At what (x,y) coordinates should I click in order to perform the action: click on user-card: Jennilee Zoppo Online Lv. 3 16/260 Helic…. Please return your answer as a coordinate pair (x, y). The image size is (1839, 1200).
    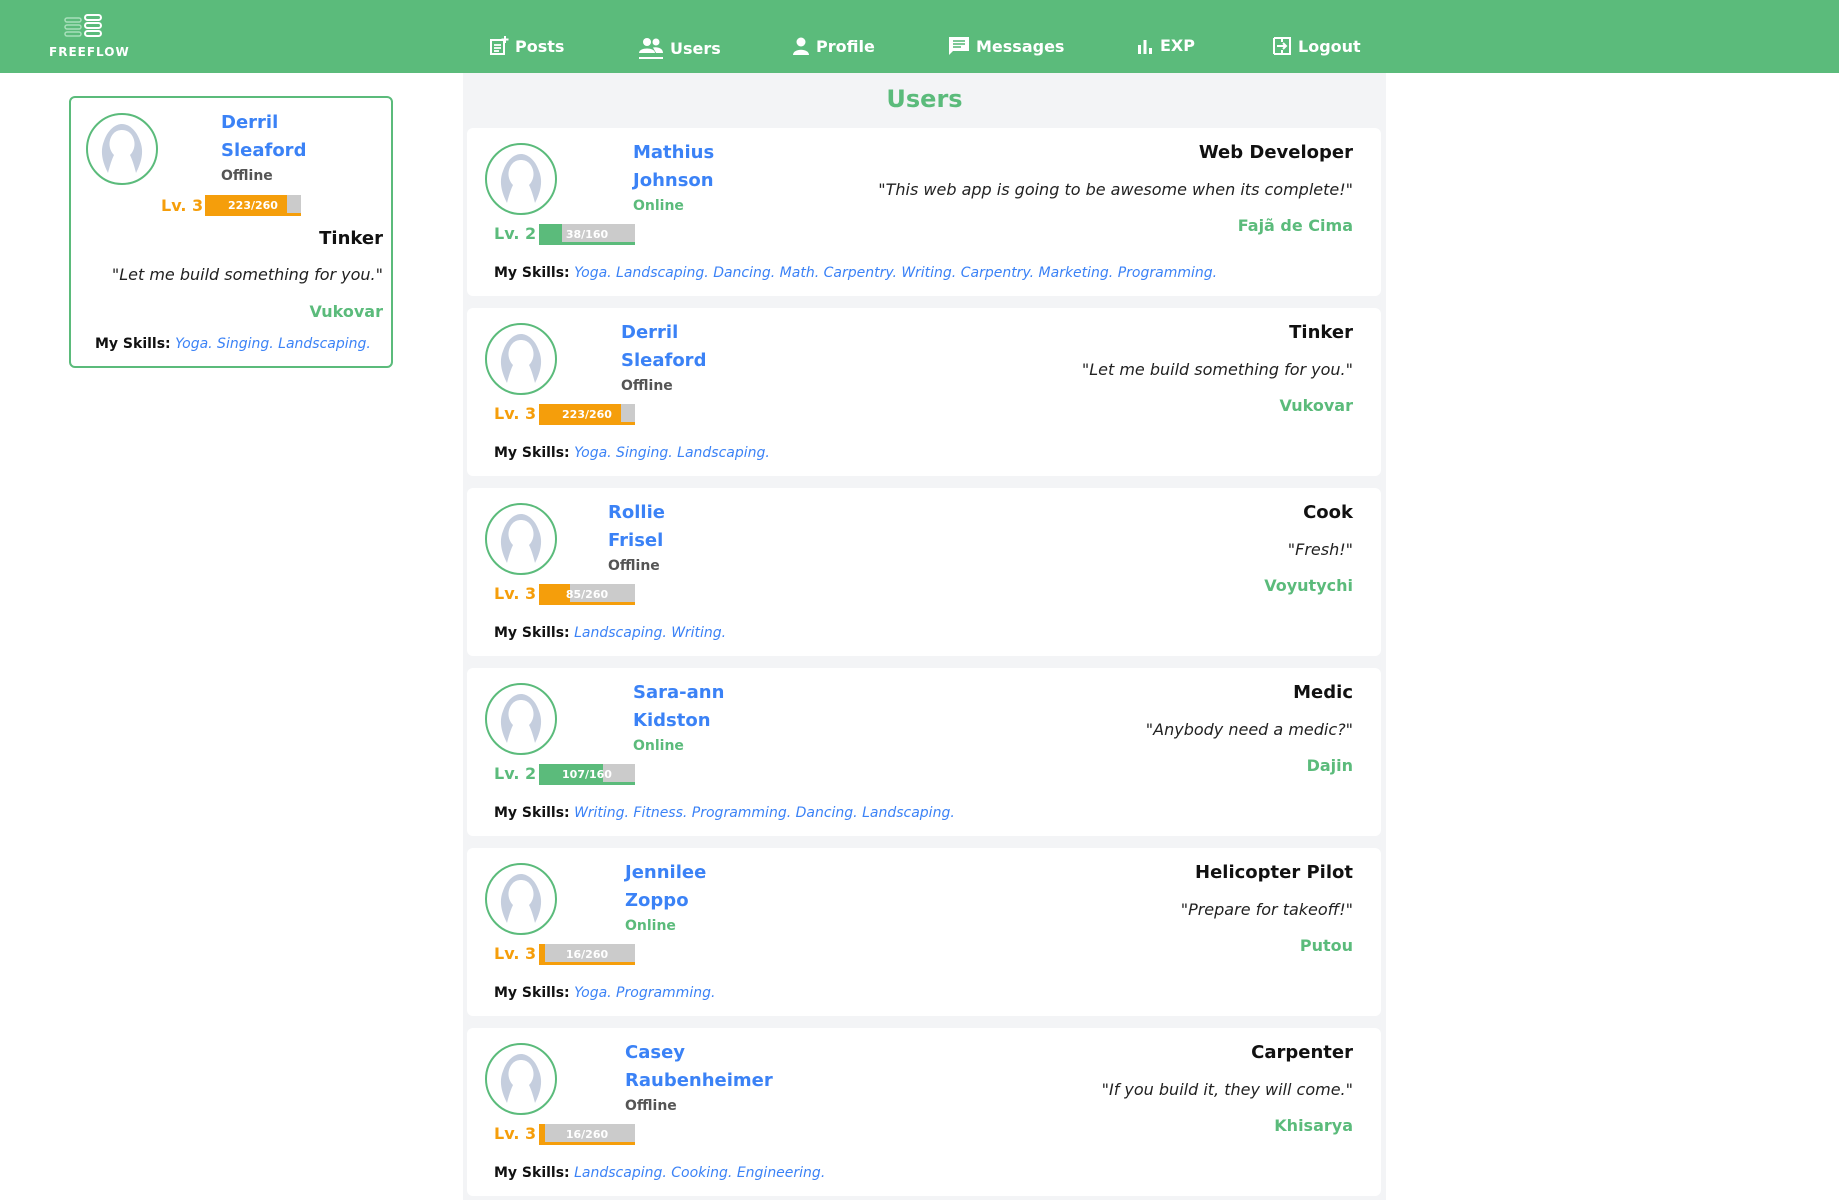
    Looking at the image, I should click on (924, 932).